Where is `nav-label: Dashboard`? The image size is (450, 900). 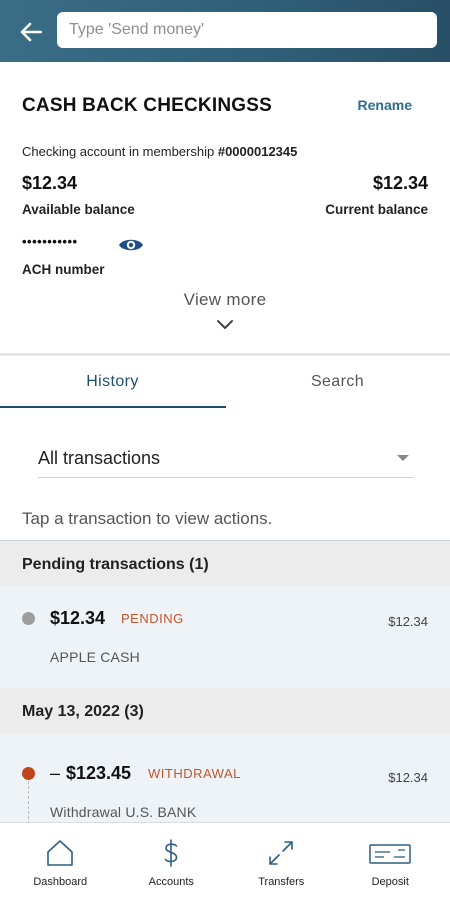
nav-label: Dashboard is located at coordinates (60, 882).